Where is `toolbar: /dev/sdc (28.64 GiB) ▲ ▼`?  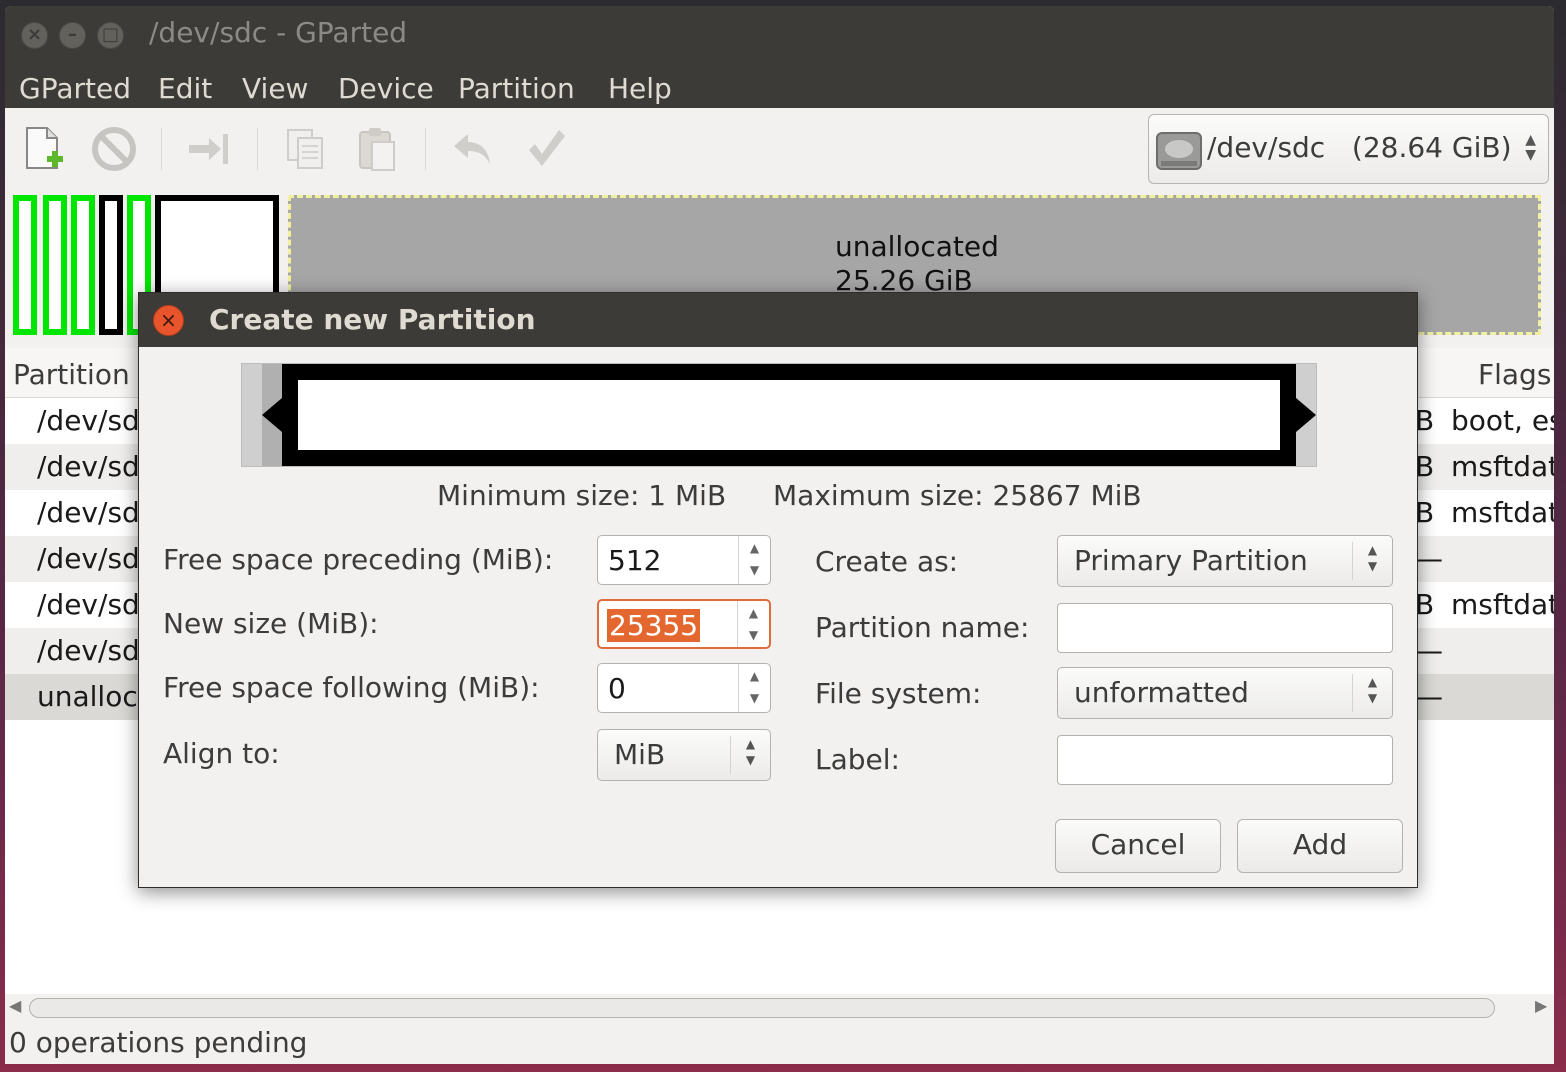
toolbar: /dev/sdc (28.64 GiB) ▲ ▼ is located at coordinates (779, 149).